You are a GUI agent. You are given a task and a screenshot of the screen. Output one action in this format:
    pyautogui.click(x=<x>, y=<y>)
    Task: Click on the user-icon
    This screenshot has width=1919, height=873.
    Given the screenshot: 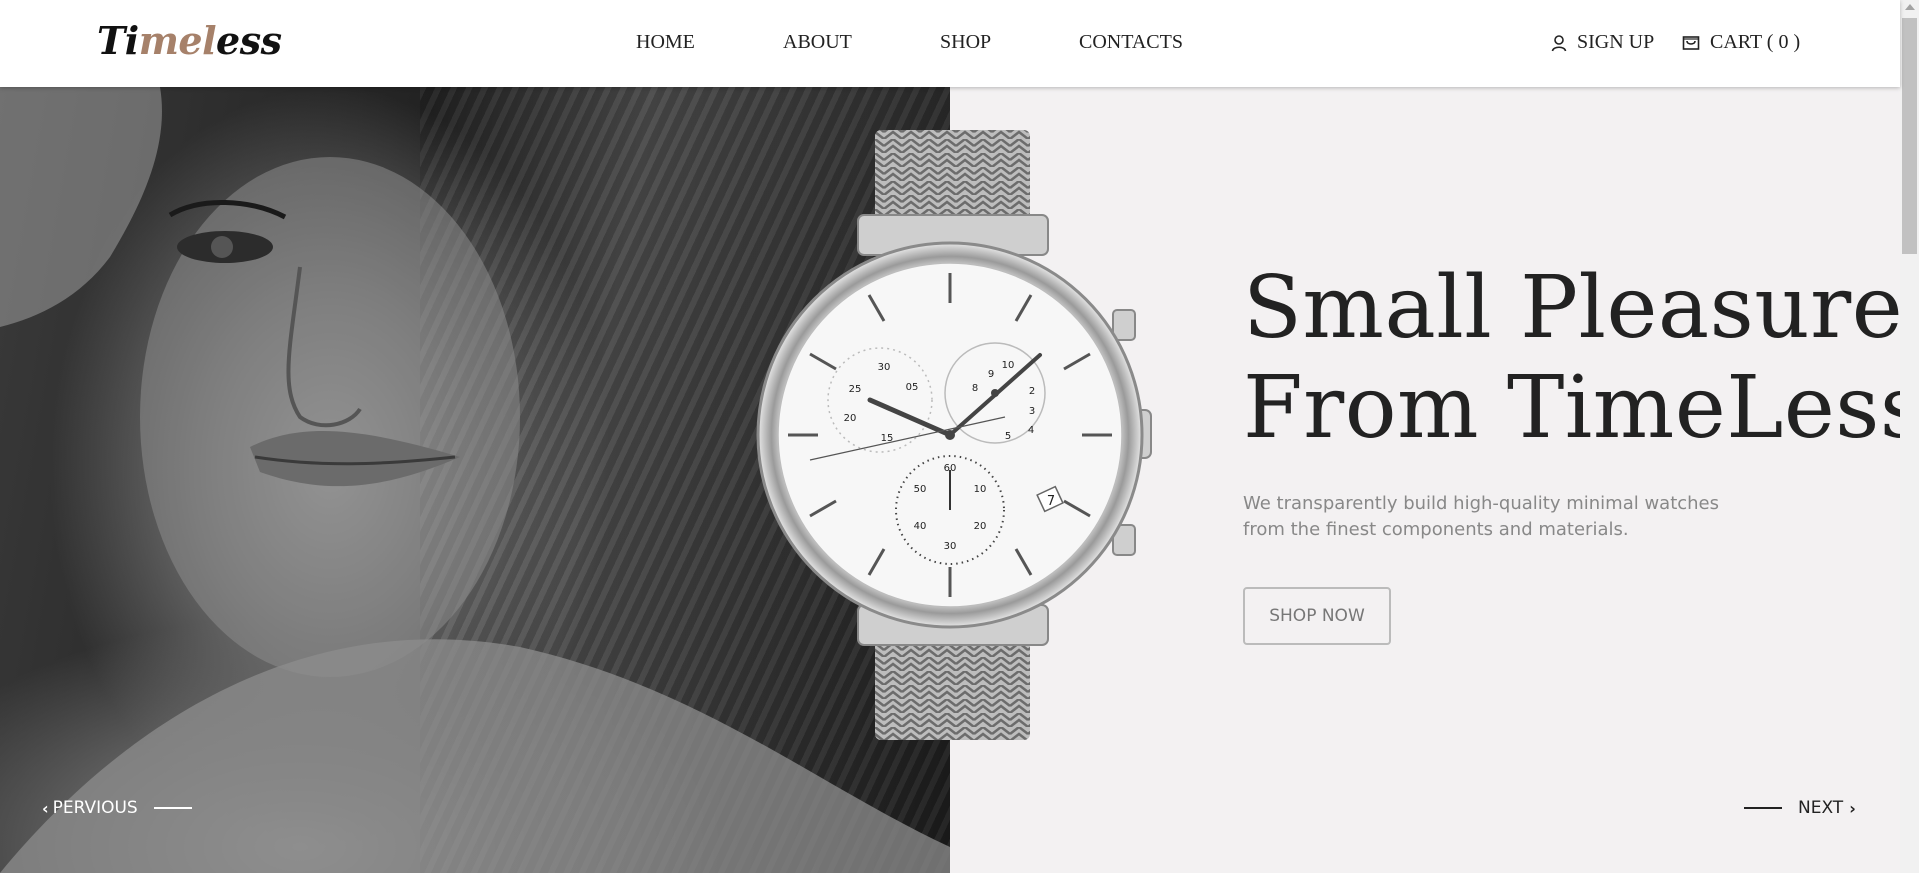 What is the action you would take?
    pyautogui.click(x=1559, y=42)
    